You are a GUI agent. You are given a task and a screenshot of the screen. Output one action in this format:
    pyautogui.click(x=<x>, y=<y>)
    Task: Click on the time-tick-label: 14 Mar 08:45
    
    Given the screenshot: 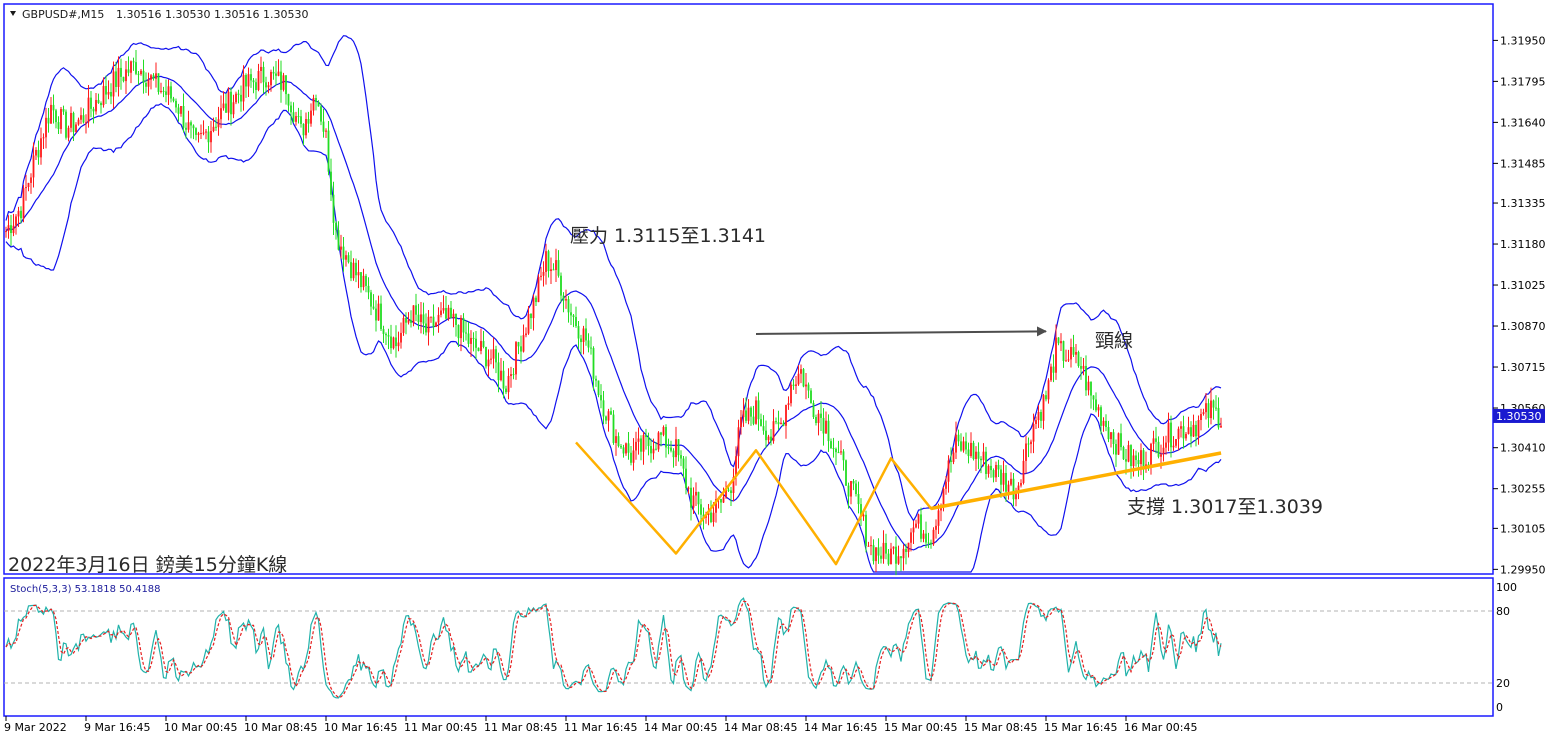 What is the action you would take?
    pyautogui.click(x=760, y=727)
    